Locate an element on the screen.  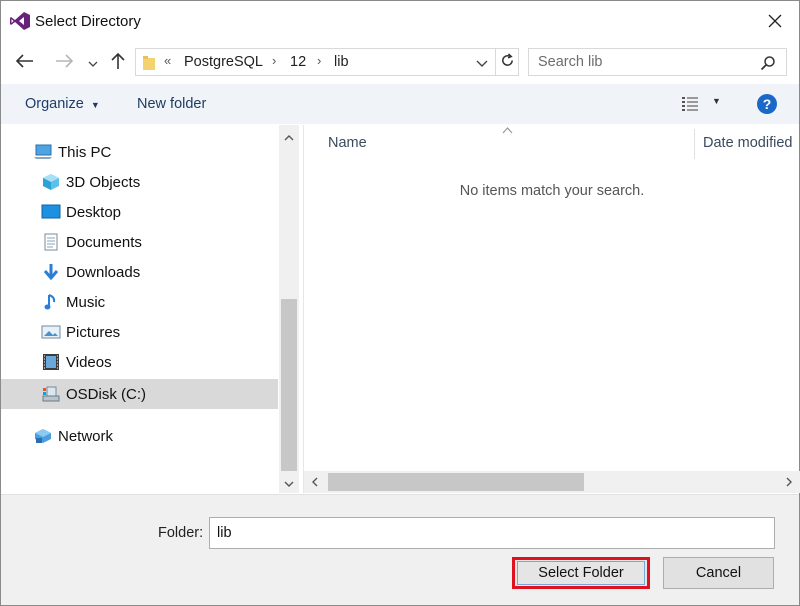
column-header-label: Name is located at coordinates (347, 143).